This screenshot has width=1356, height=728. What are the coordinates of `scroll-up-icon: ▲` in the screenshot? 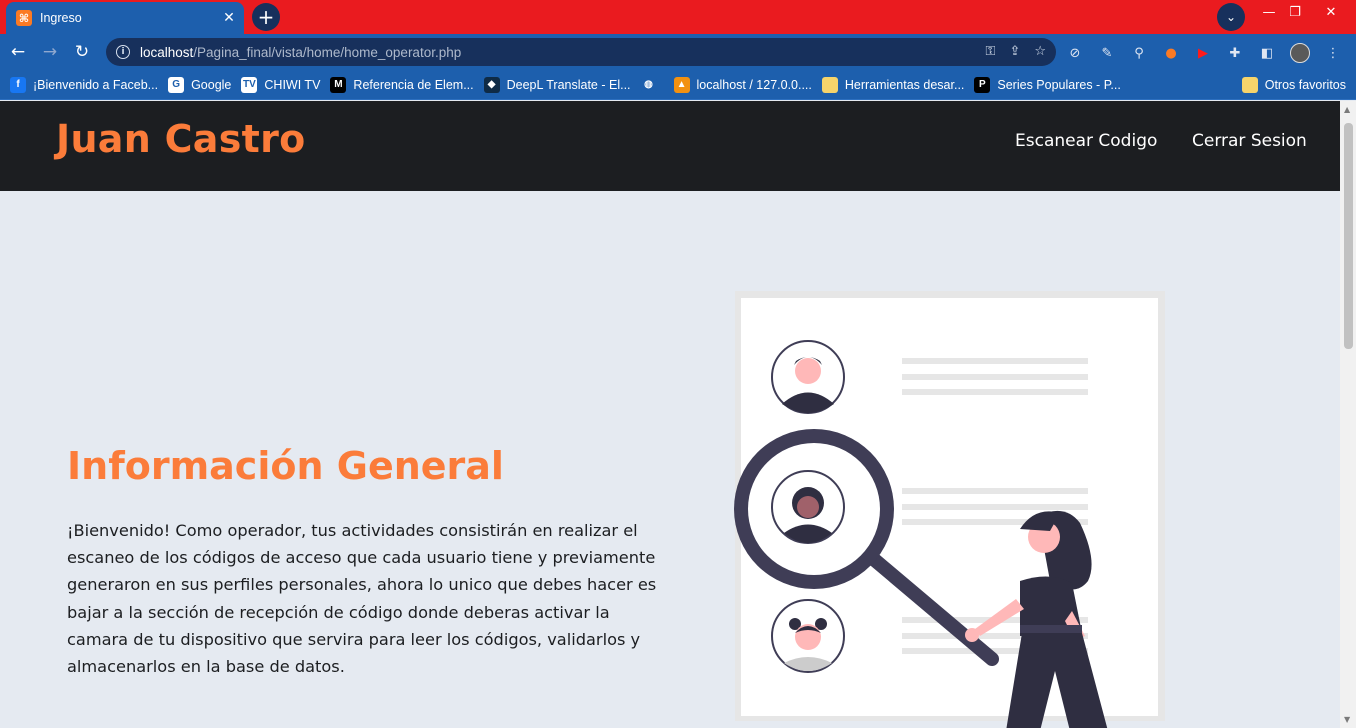 It's located at (1347, 109).